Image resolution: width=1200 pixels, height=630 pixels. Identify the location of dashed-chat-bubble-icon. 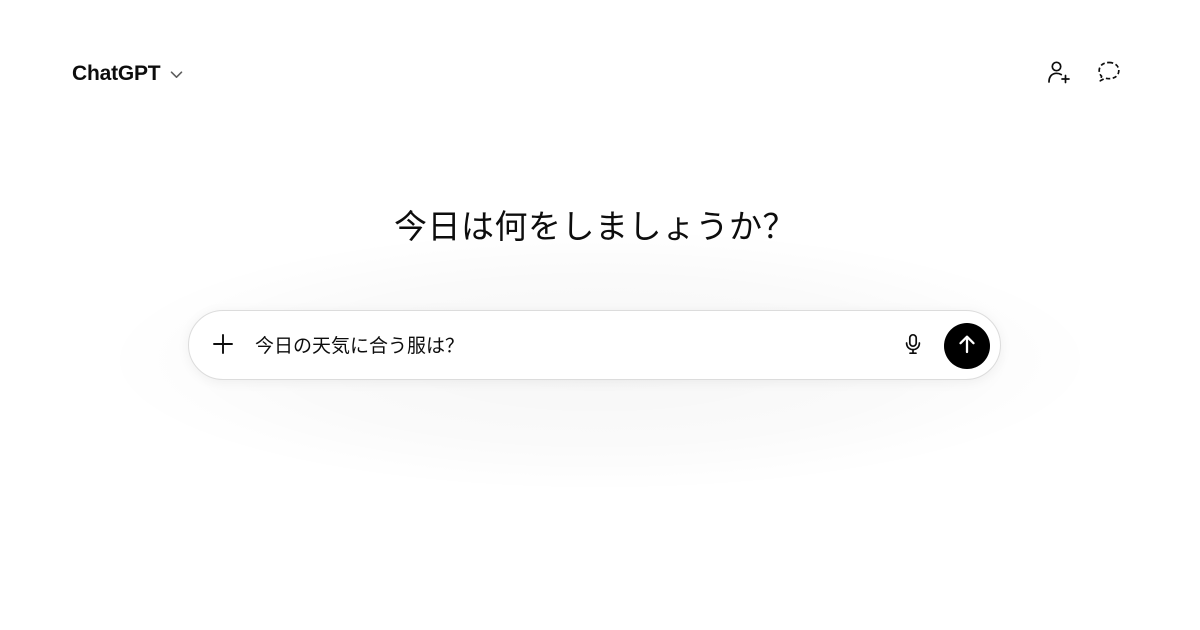
(1109, 74).